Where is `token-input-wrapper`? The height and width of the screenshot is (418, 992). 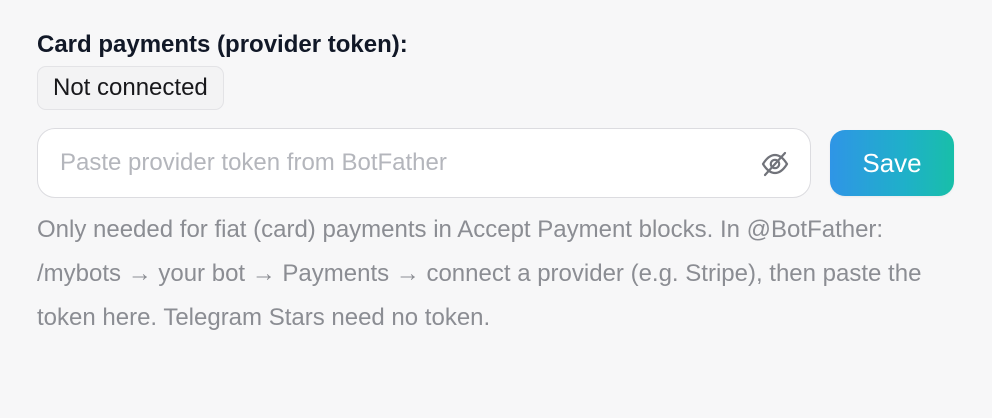 token-input-wrapper is located at coordinates (424, 163).